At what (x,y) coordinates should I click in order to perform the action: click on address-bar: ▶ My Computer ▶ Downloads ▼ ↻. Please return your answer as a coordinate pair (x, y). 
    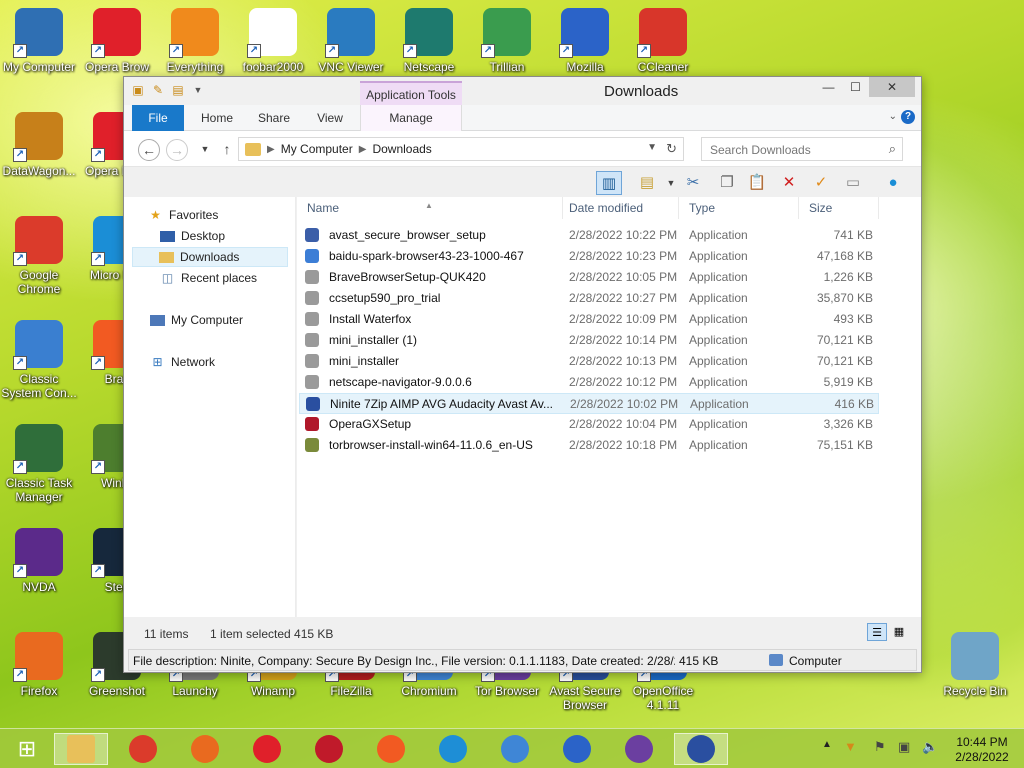
    Looking at the image, I should click on (461, 149).